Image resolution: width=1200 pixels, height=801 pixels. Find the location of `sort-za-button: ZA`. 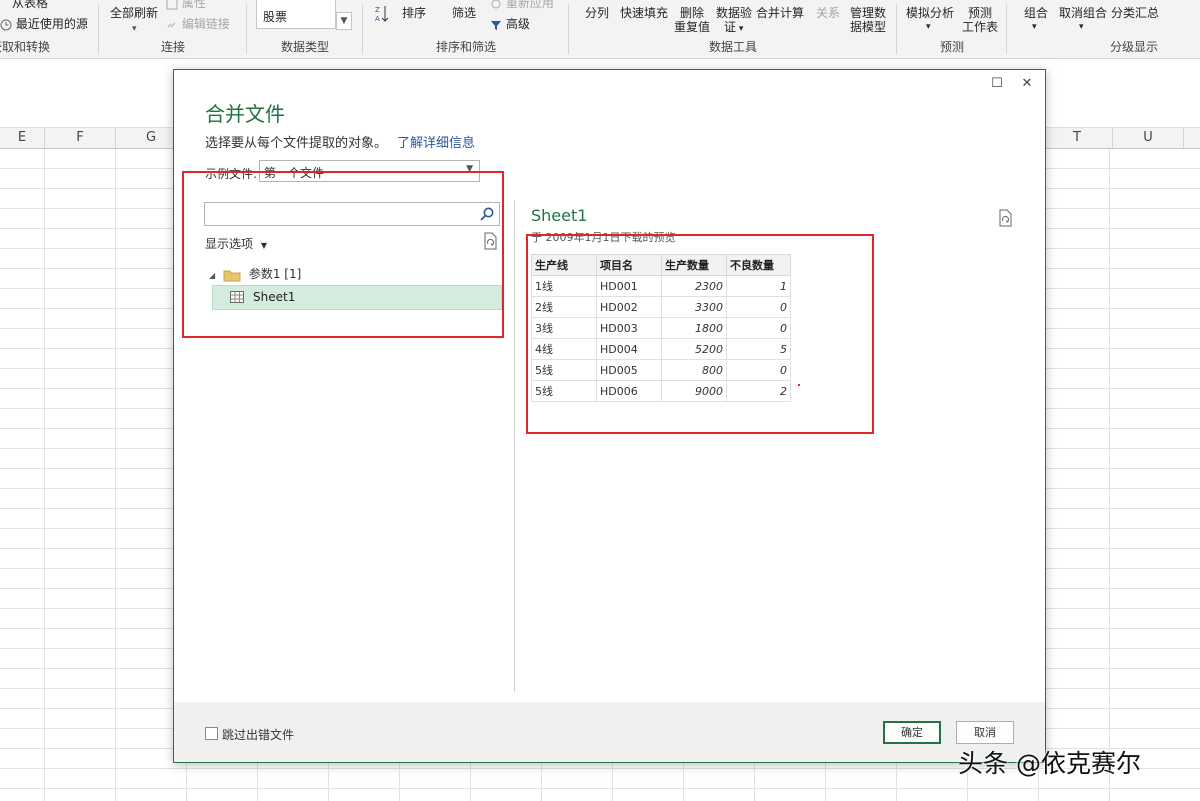

sort-za-button: ZA is located at coordinates (382, 14).